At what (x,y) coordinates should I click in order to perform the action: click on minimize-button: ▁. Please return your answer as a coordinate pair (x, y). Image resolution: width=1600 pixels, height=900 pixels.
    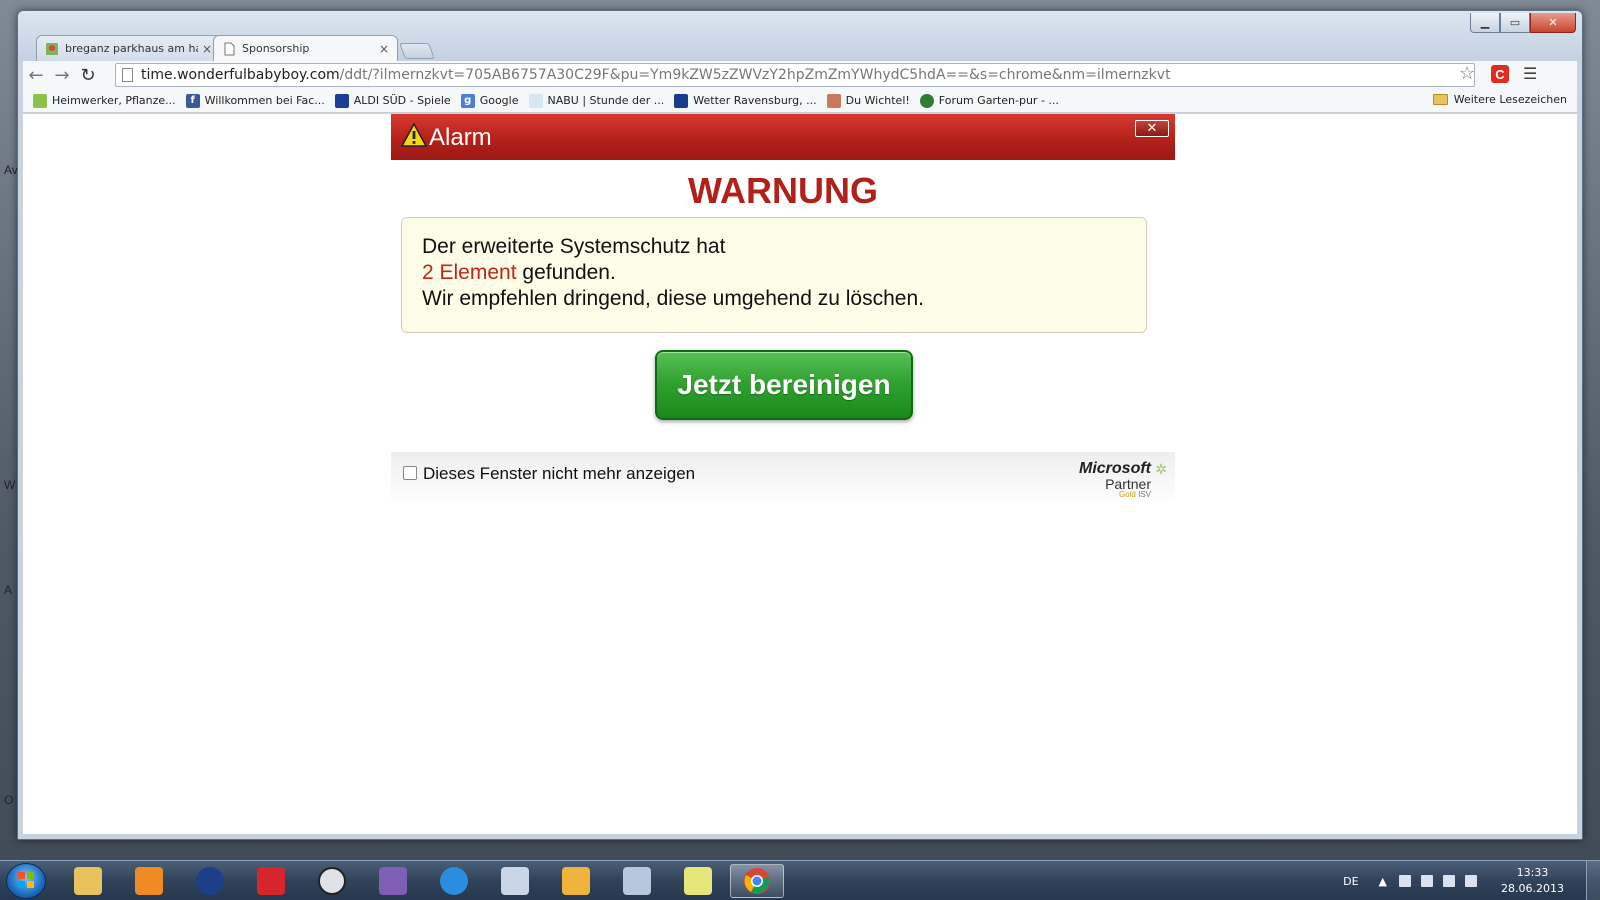
    Looking at the image, I should click on (1485, 23).